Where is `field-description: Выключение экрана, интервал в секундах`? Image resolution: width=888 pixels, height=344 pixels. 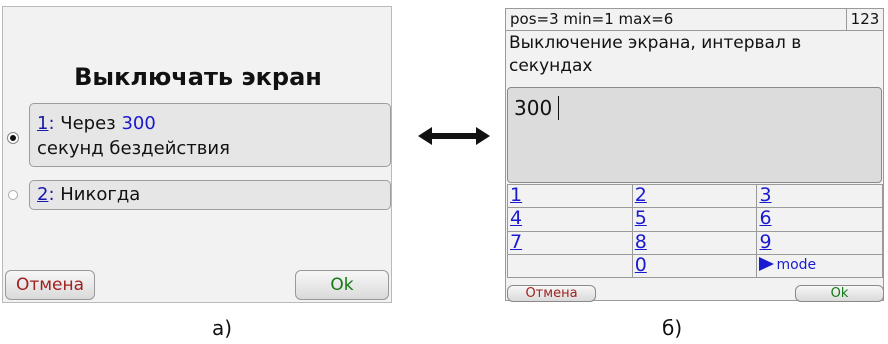
field-description: Выключение экрана, интервал в секундах is located at coordinates (655, 54).